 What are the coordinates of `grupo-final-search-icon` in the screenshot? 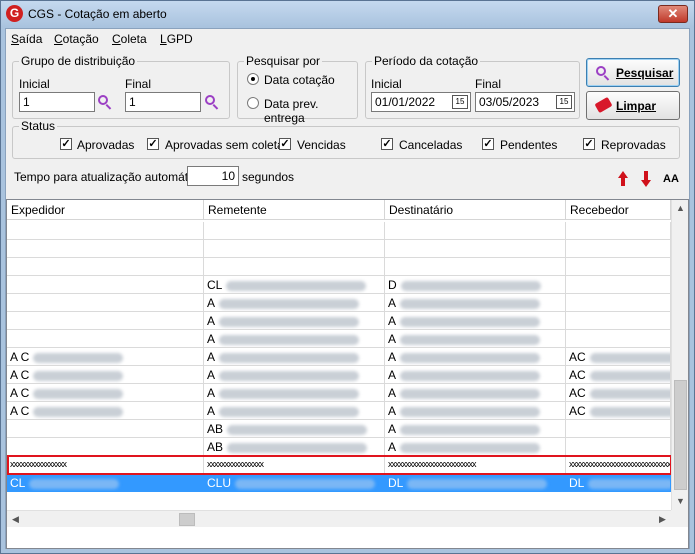 It's located at (212, 102).